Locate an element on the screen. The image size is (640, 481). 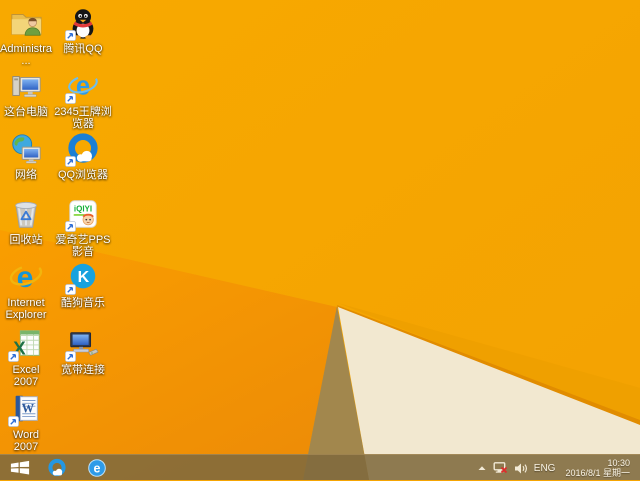
system-tray: ENG 10:30 2016/8/1 星期一 is located at coordinates (558, 468).